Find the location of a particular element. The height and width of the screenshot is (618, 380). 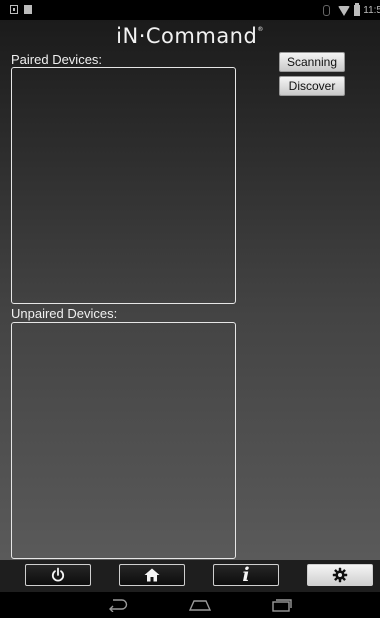

home-nav-icon is located at coordinates (200, 605).